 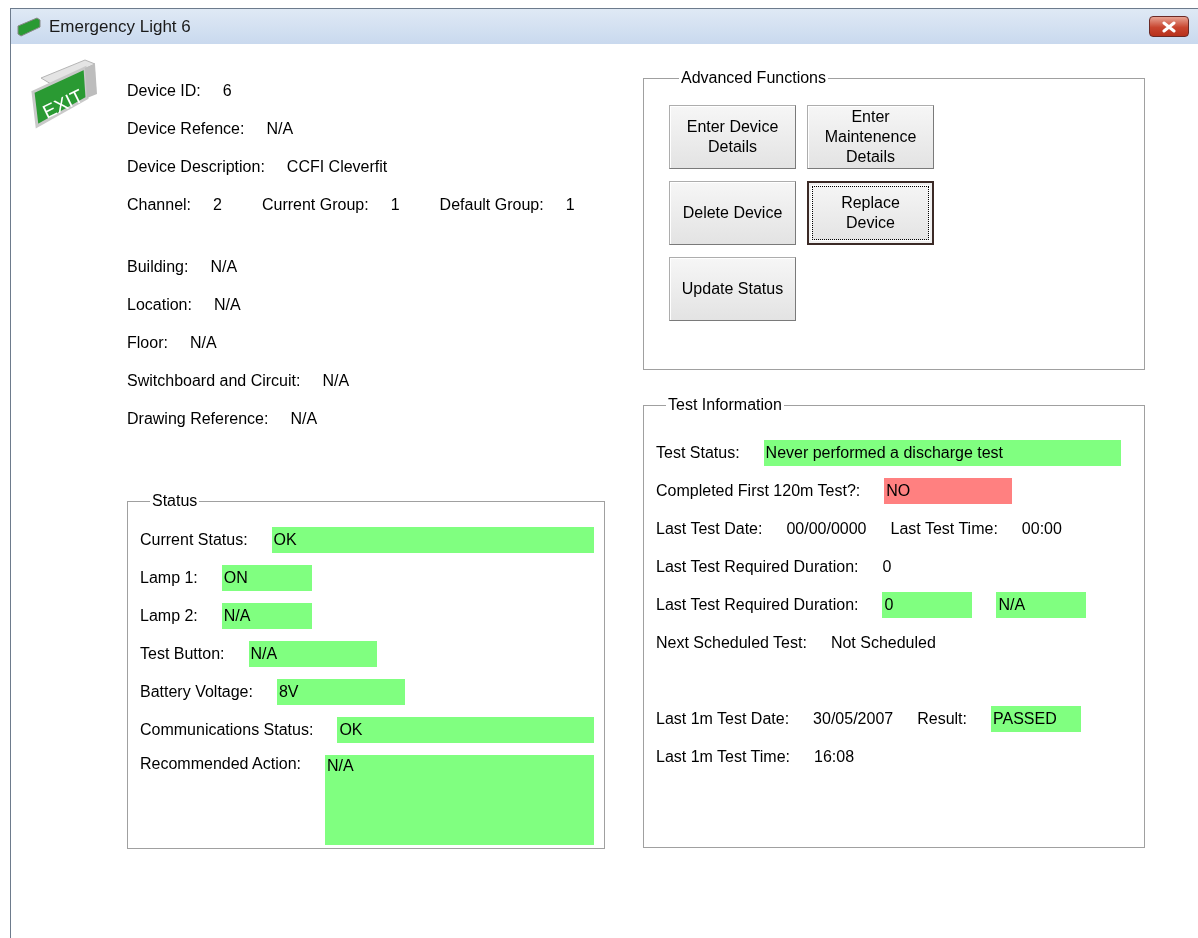 I want to click on field-label: Device Description:, so click(x=196, y=167).